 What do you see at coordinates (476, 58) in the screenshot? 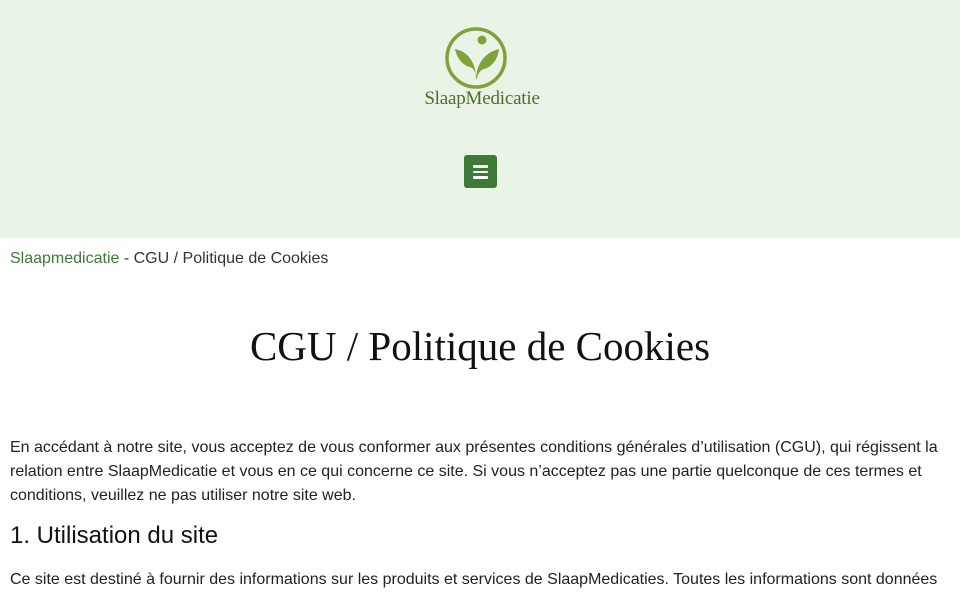
I see `leaf-person-icon` at bounding box center [476, 58].